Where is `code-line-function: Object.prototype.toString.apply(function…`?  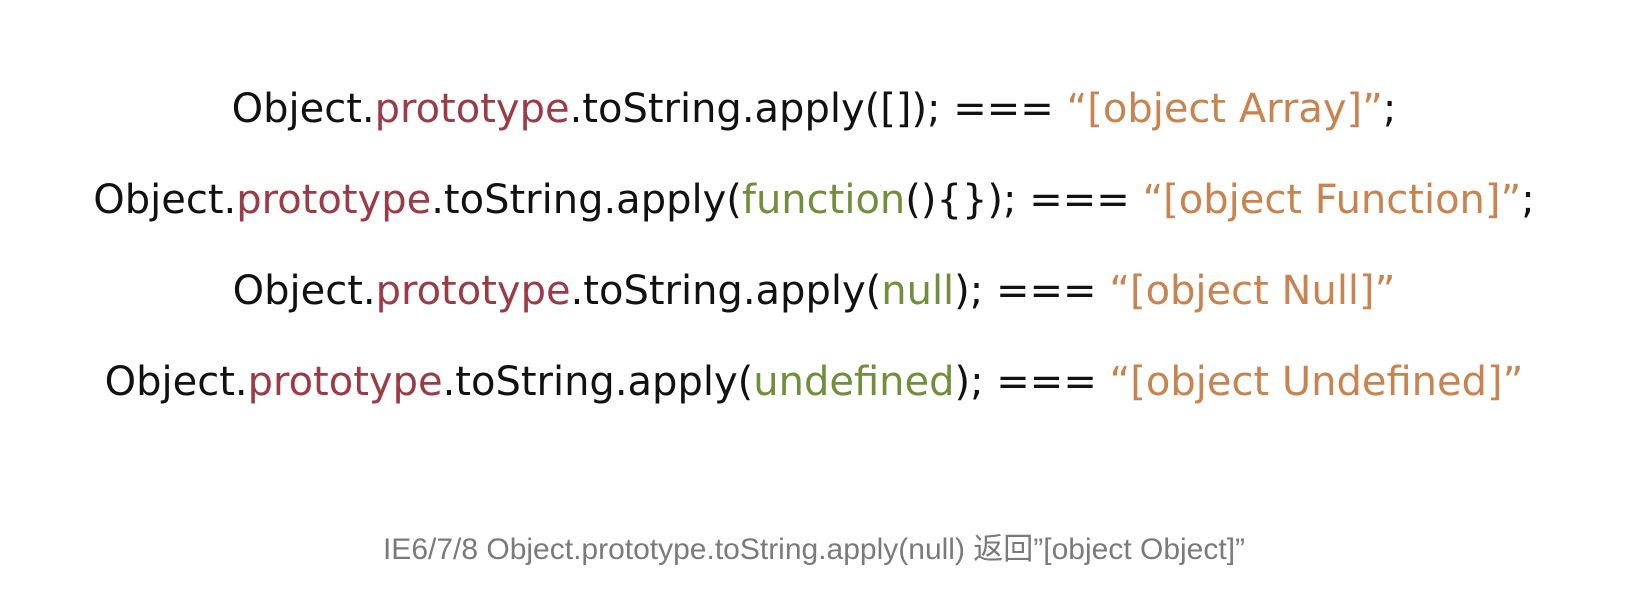
code-line-function: Object.prototype.toString.apply(function… is located at coordinates (814, 200).